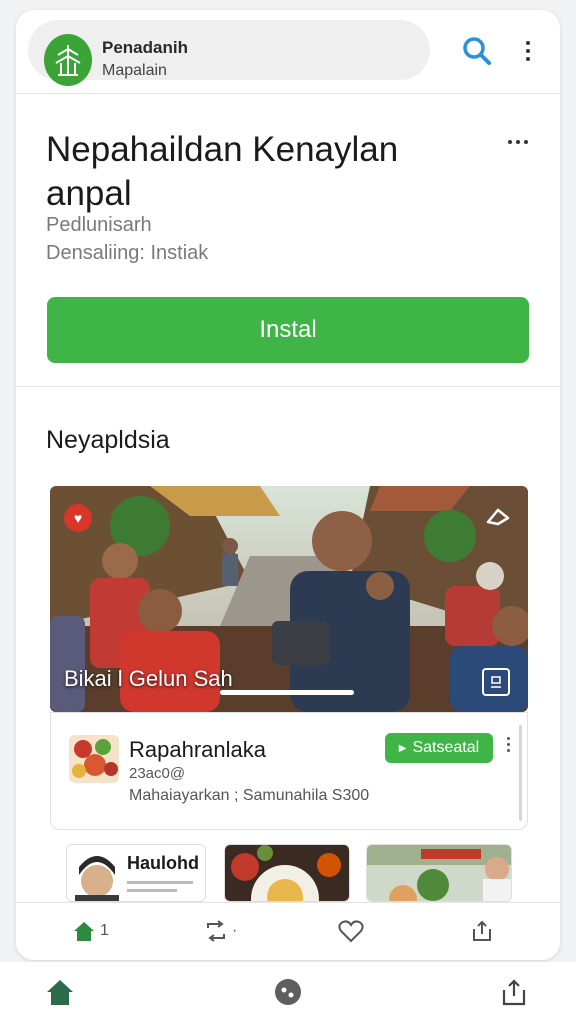 This screenshot has height=1024, width=576. Describe the element at coordinates (288, 931) in the screenshot. I see `card-tab-bar: 1 ·` at that location.